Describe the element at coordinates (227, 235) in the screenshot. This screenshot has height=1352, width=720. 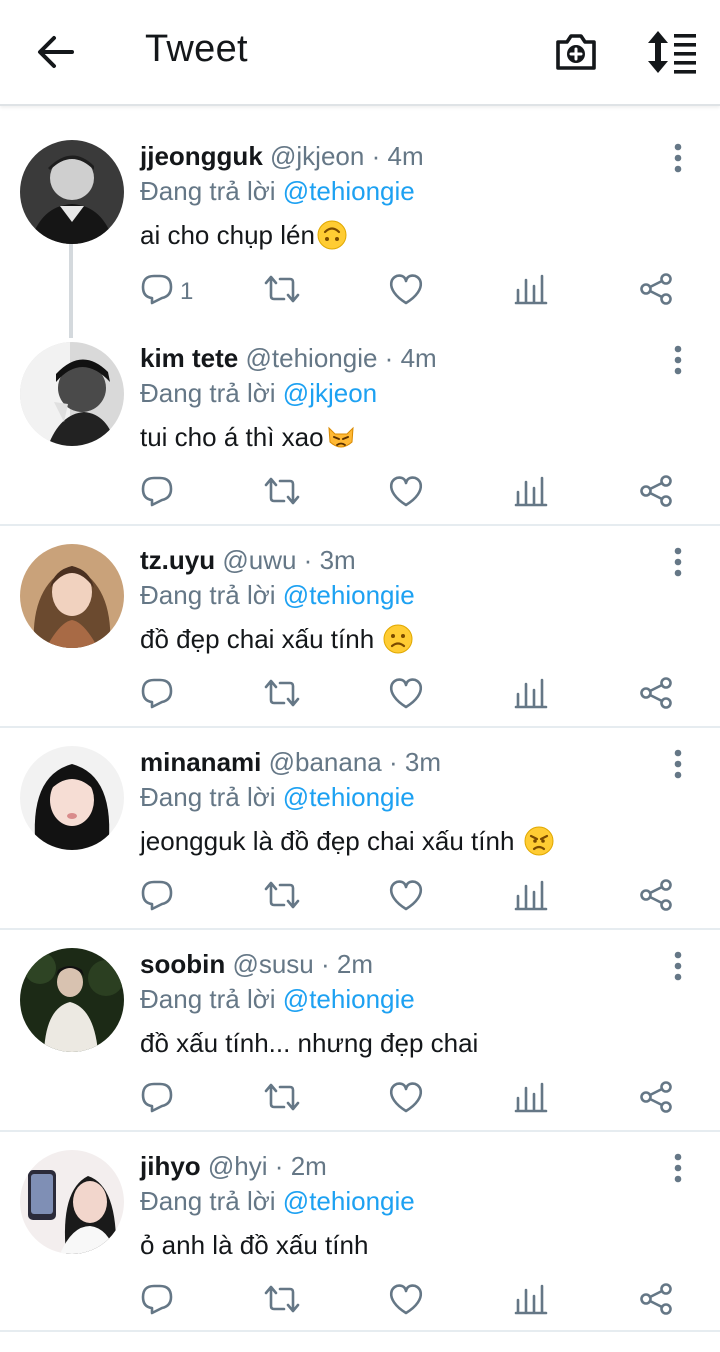
I see `tweet-text-content: ai cho chụp lén` at that location.